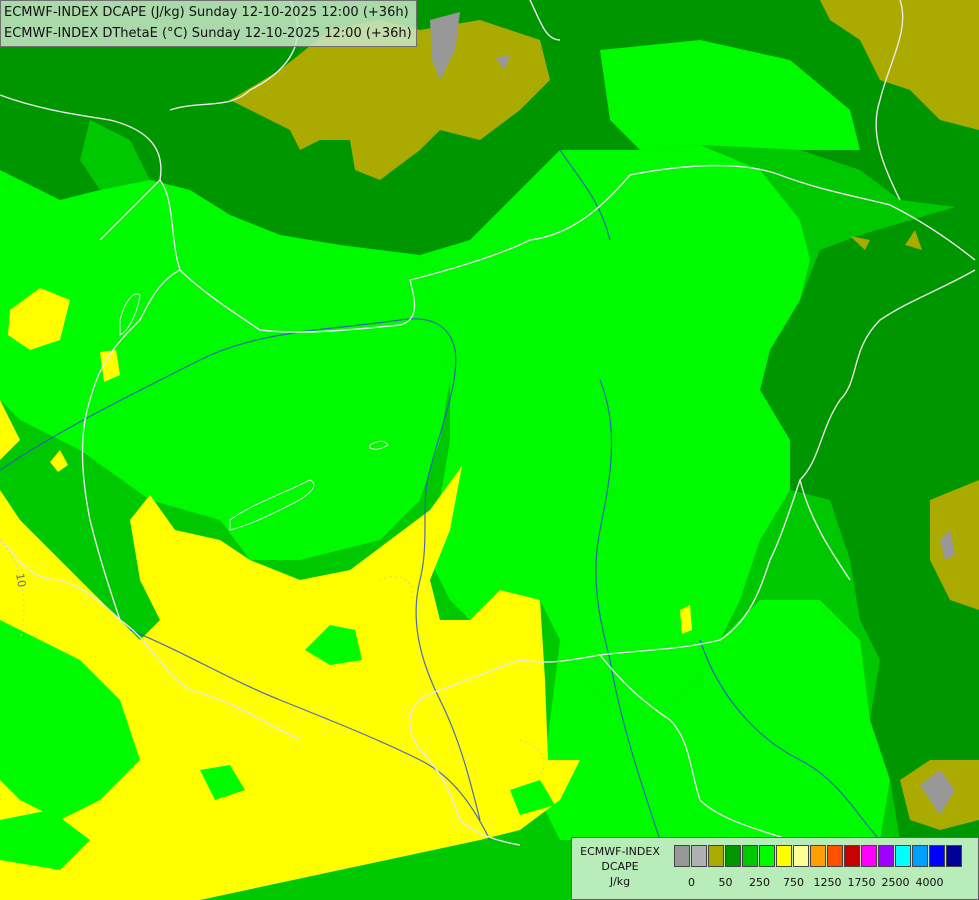 The width and height of the screenshot is (979, 900). What do you see at coordinates (827, 882) in the screenshot?
I see `legend-tick-label: 1250` at bounding box center [827, 882].